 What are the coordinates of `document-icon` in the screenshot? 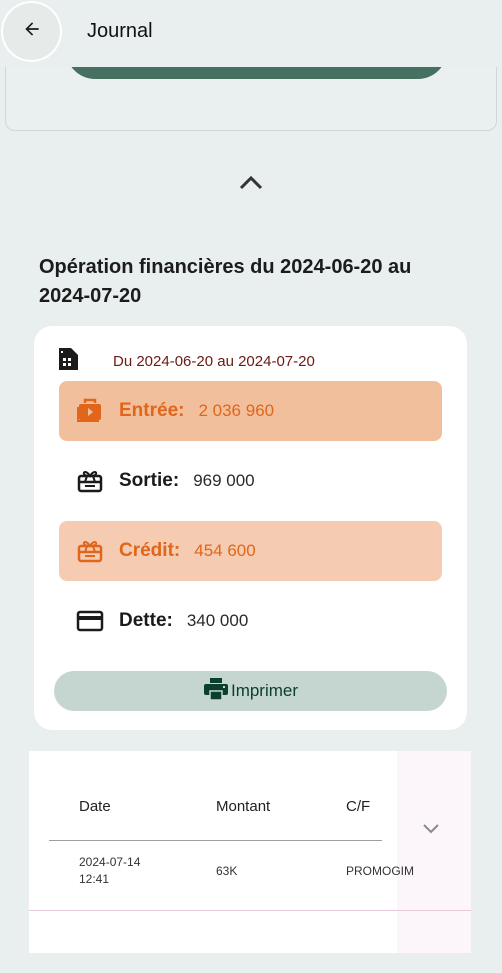 It's located at (68, 361).